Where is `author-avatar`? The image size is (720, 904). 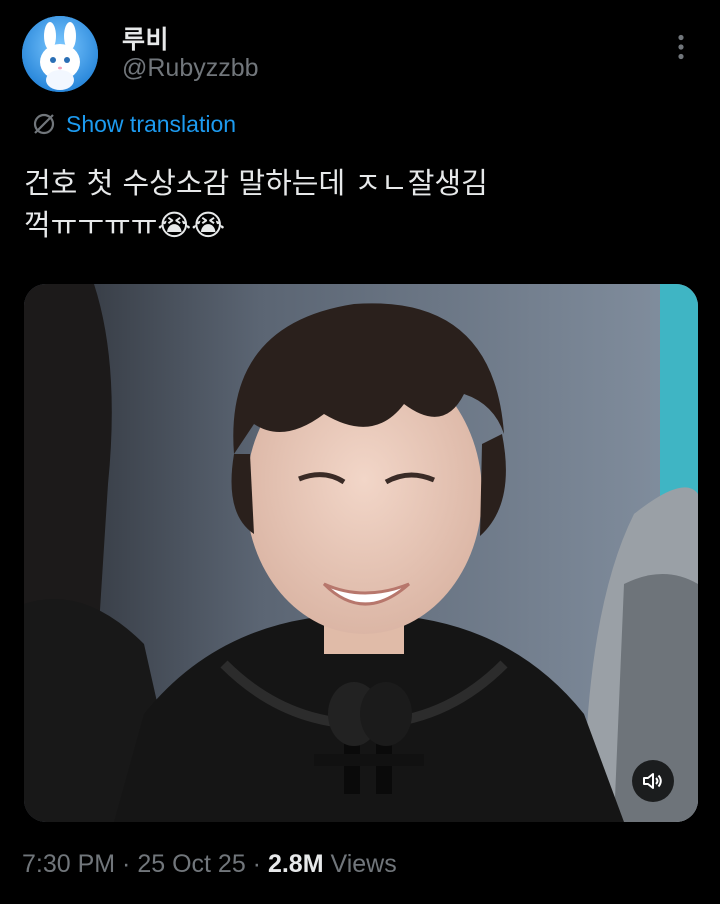 author-avatar is located at coordinates (60, 54).